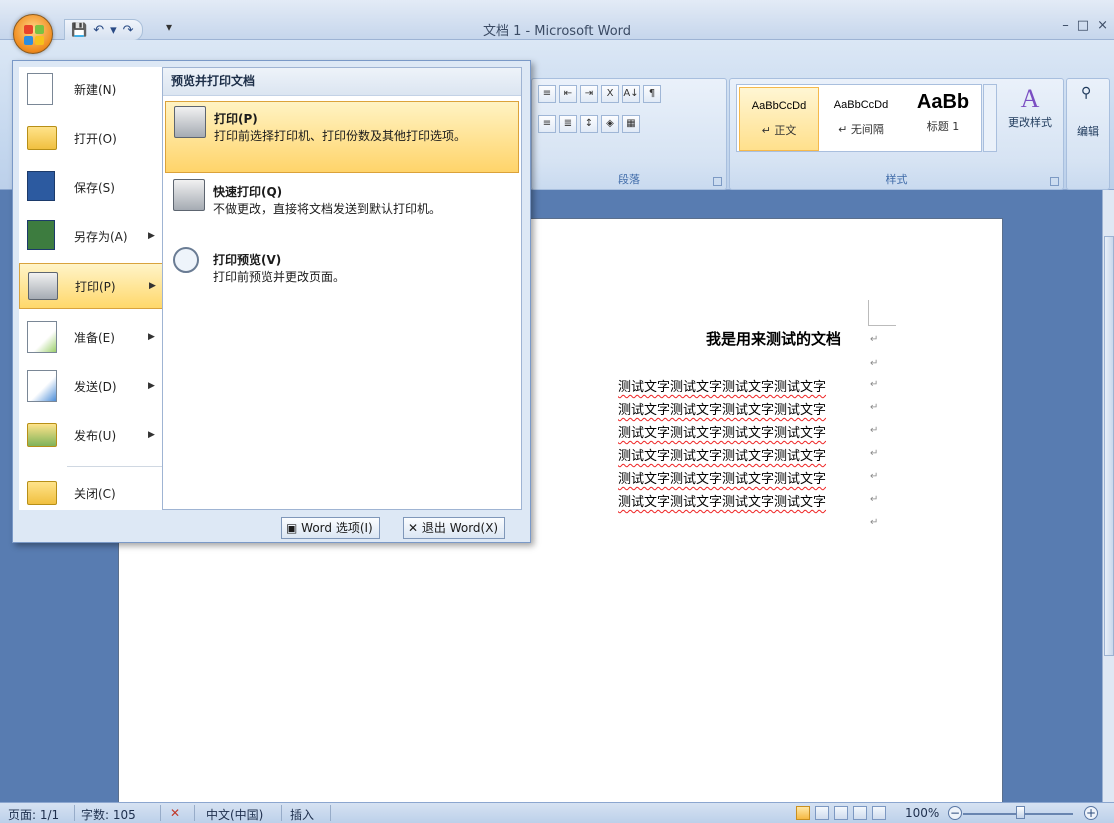  What do you see at coordinates (779, 119) in the screenshot?
I see `style-normal: AaBbCcDd ↵ 正文` at bounding box center [779, 119].